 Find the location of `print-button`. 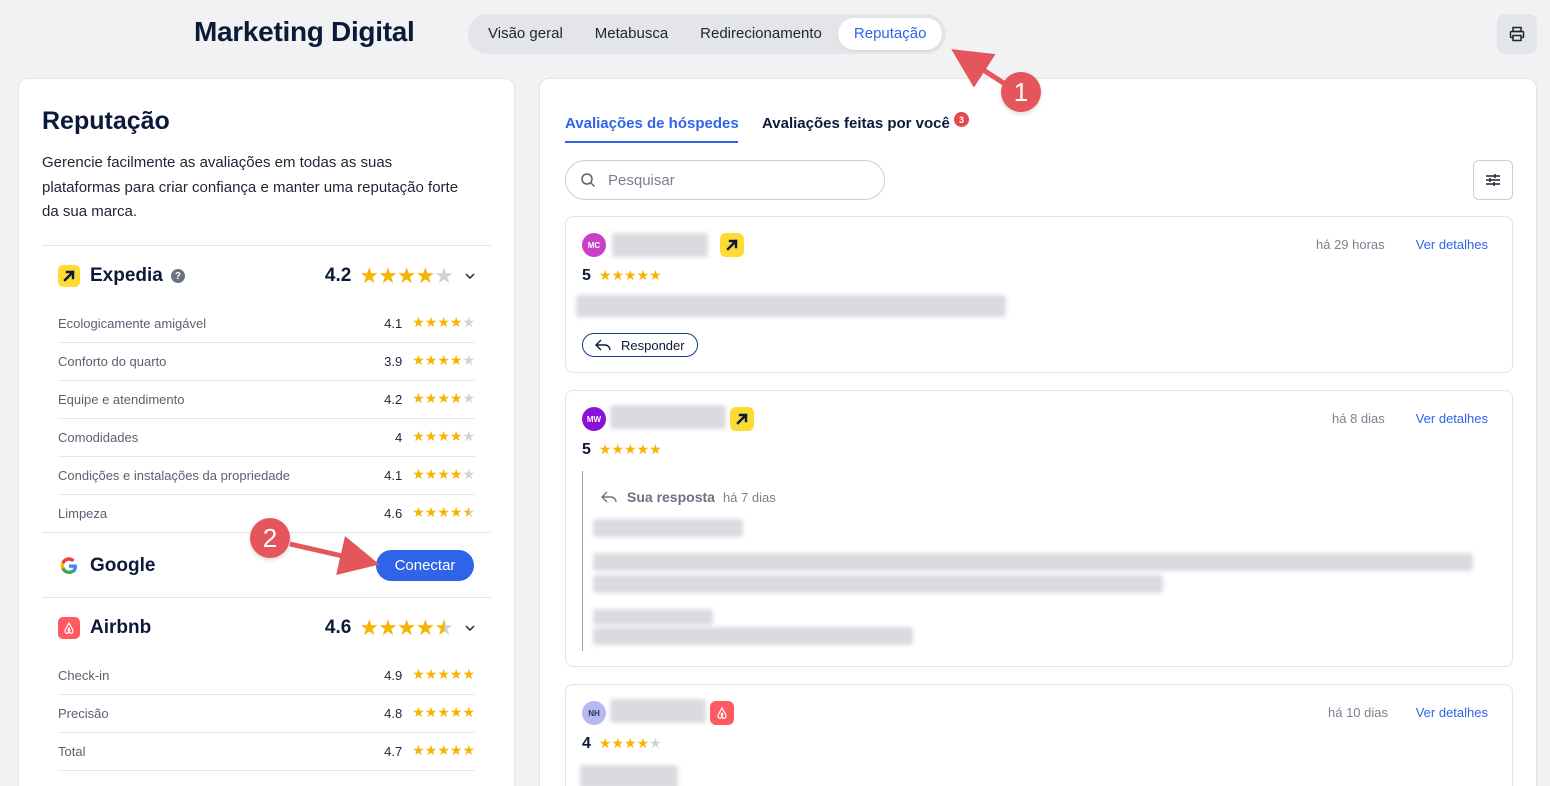

print-button is located at coordinates (1517, 34).